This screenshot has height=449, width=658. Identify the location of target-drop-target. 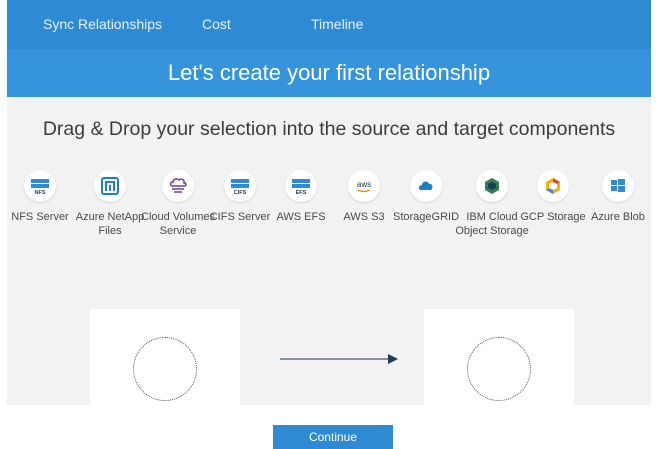
(499, 369).